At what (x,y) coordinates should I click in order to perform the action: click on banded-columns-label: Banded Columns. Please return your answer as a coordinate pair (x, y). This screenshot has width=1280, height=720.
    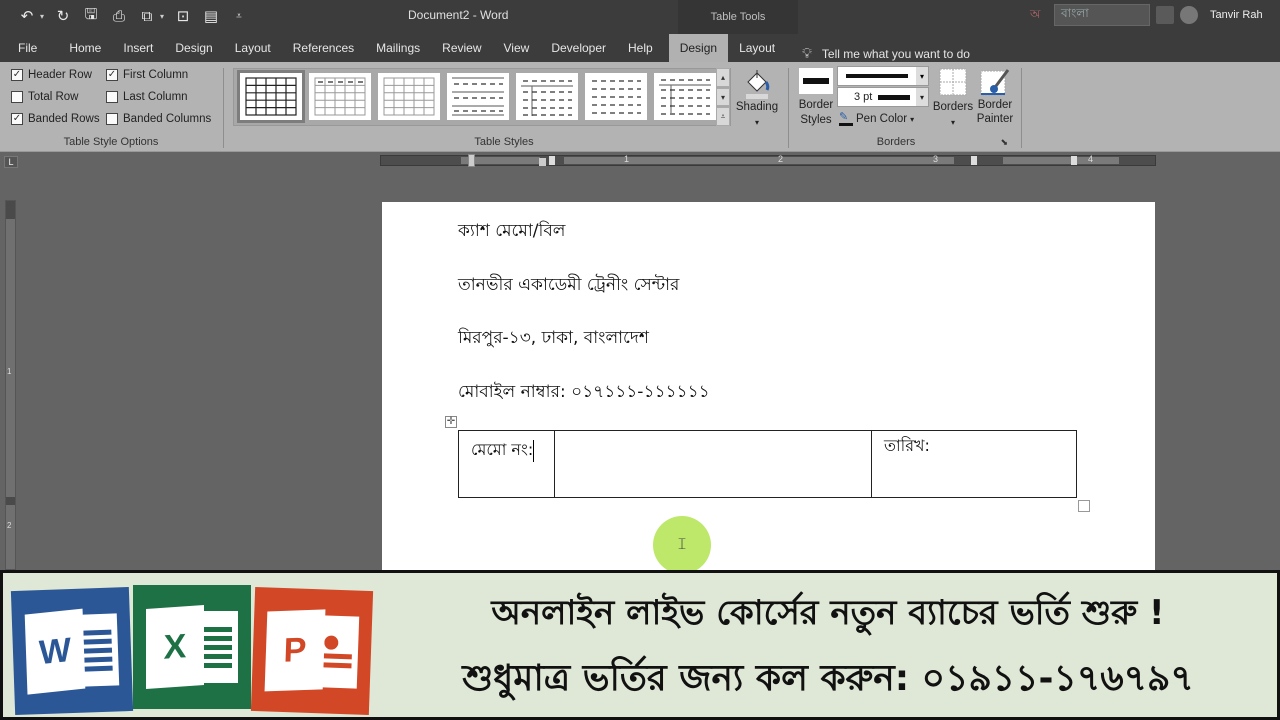
    Looking at the image, I should click on (167, 119).